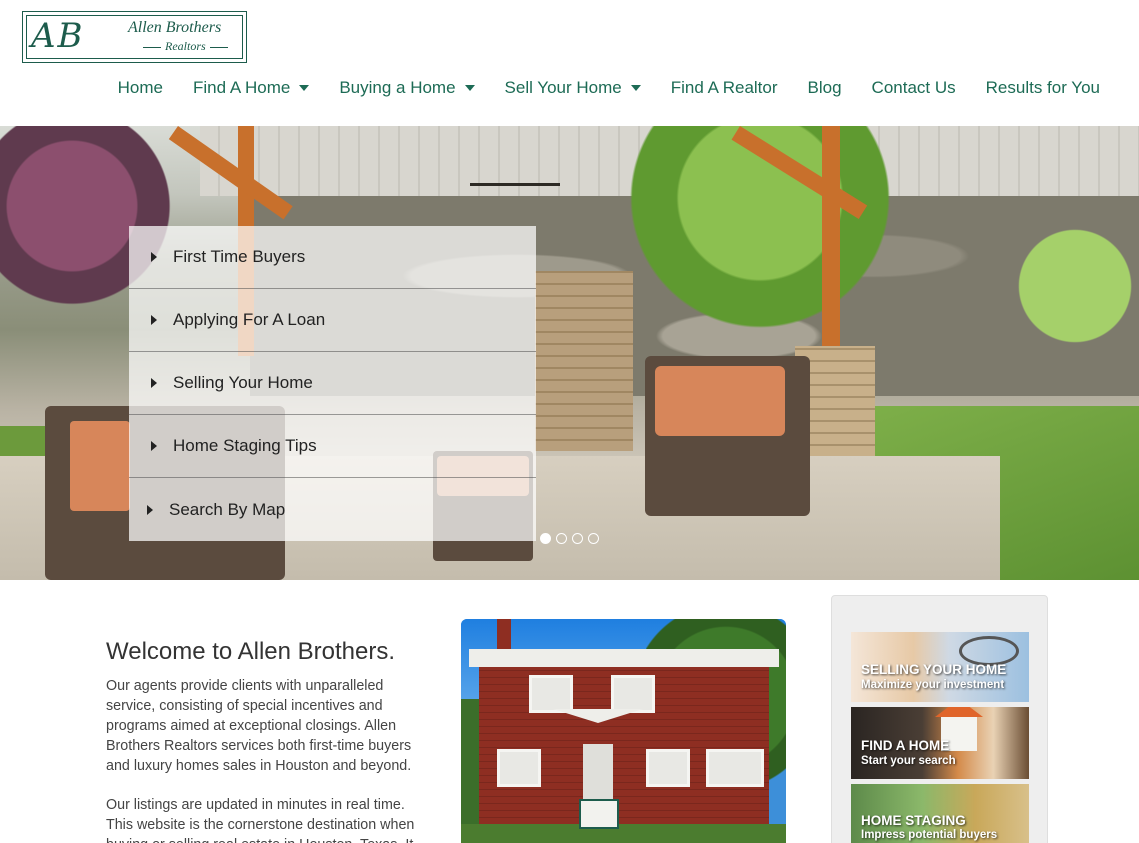 This screenshot has width=1139, height=843. What do you see at coordinates (913, 820) in the screenshot?
I see `promo-title: HOME STAGING` at bounding box center [913, 820].